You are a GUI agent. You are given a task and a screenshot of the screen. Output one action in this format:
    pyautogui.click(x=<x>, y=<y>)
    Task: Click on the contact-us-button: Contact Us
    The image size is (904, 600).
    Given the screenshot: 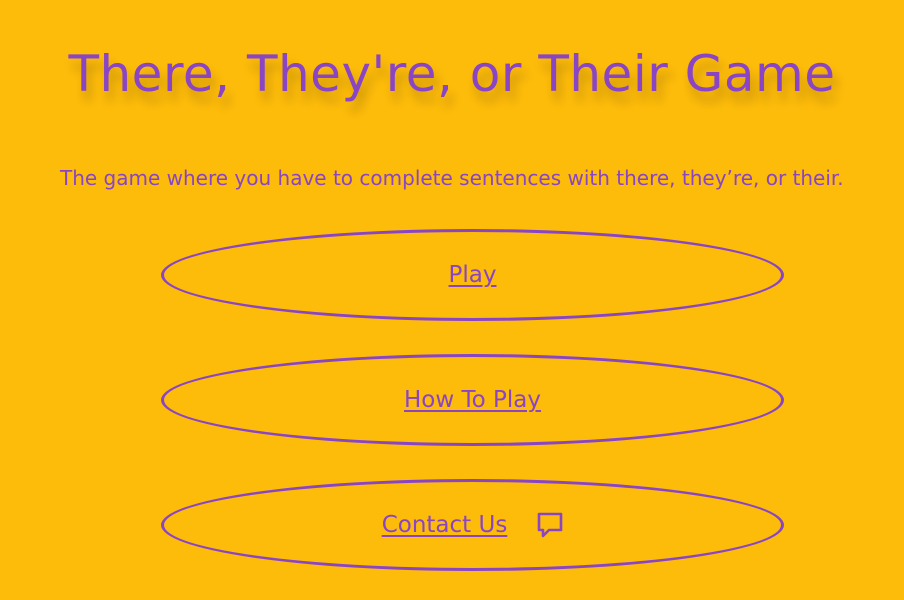 What is the action you would take?
    pyautogui.click(x=472, y=525)
    